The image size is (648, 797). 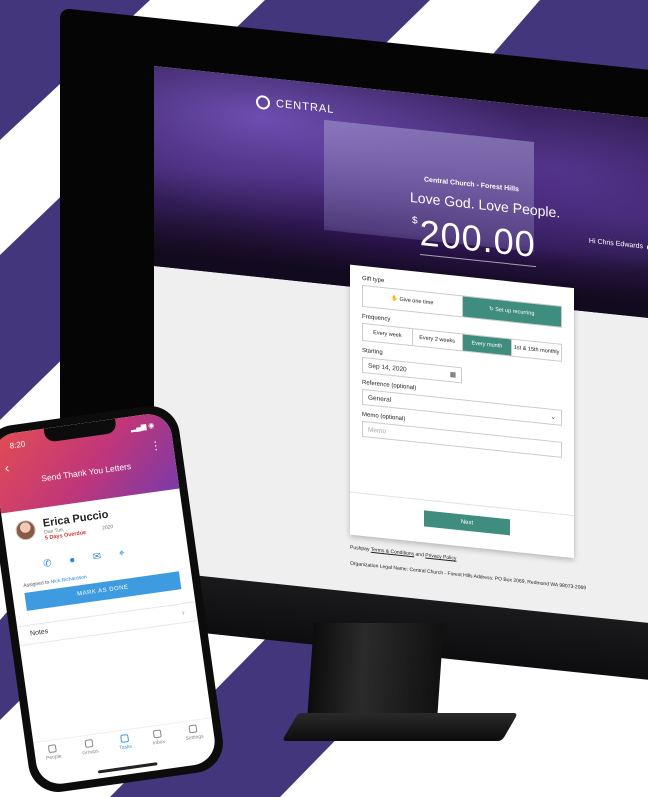 What do you see at coordinates (553, 417) in the screenshot?
I see `chevron-down-icon: ⌄` at bounding box center [553, 417].